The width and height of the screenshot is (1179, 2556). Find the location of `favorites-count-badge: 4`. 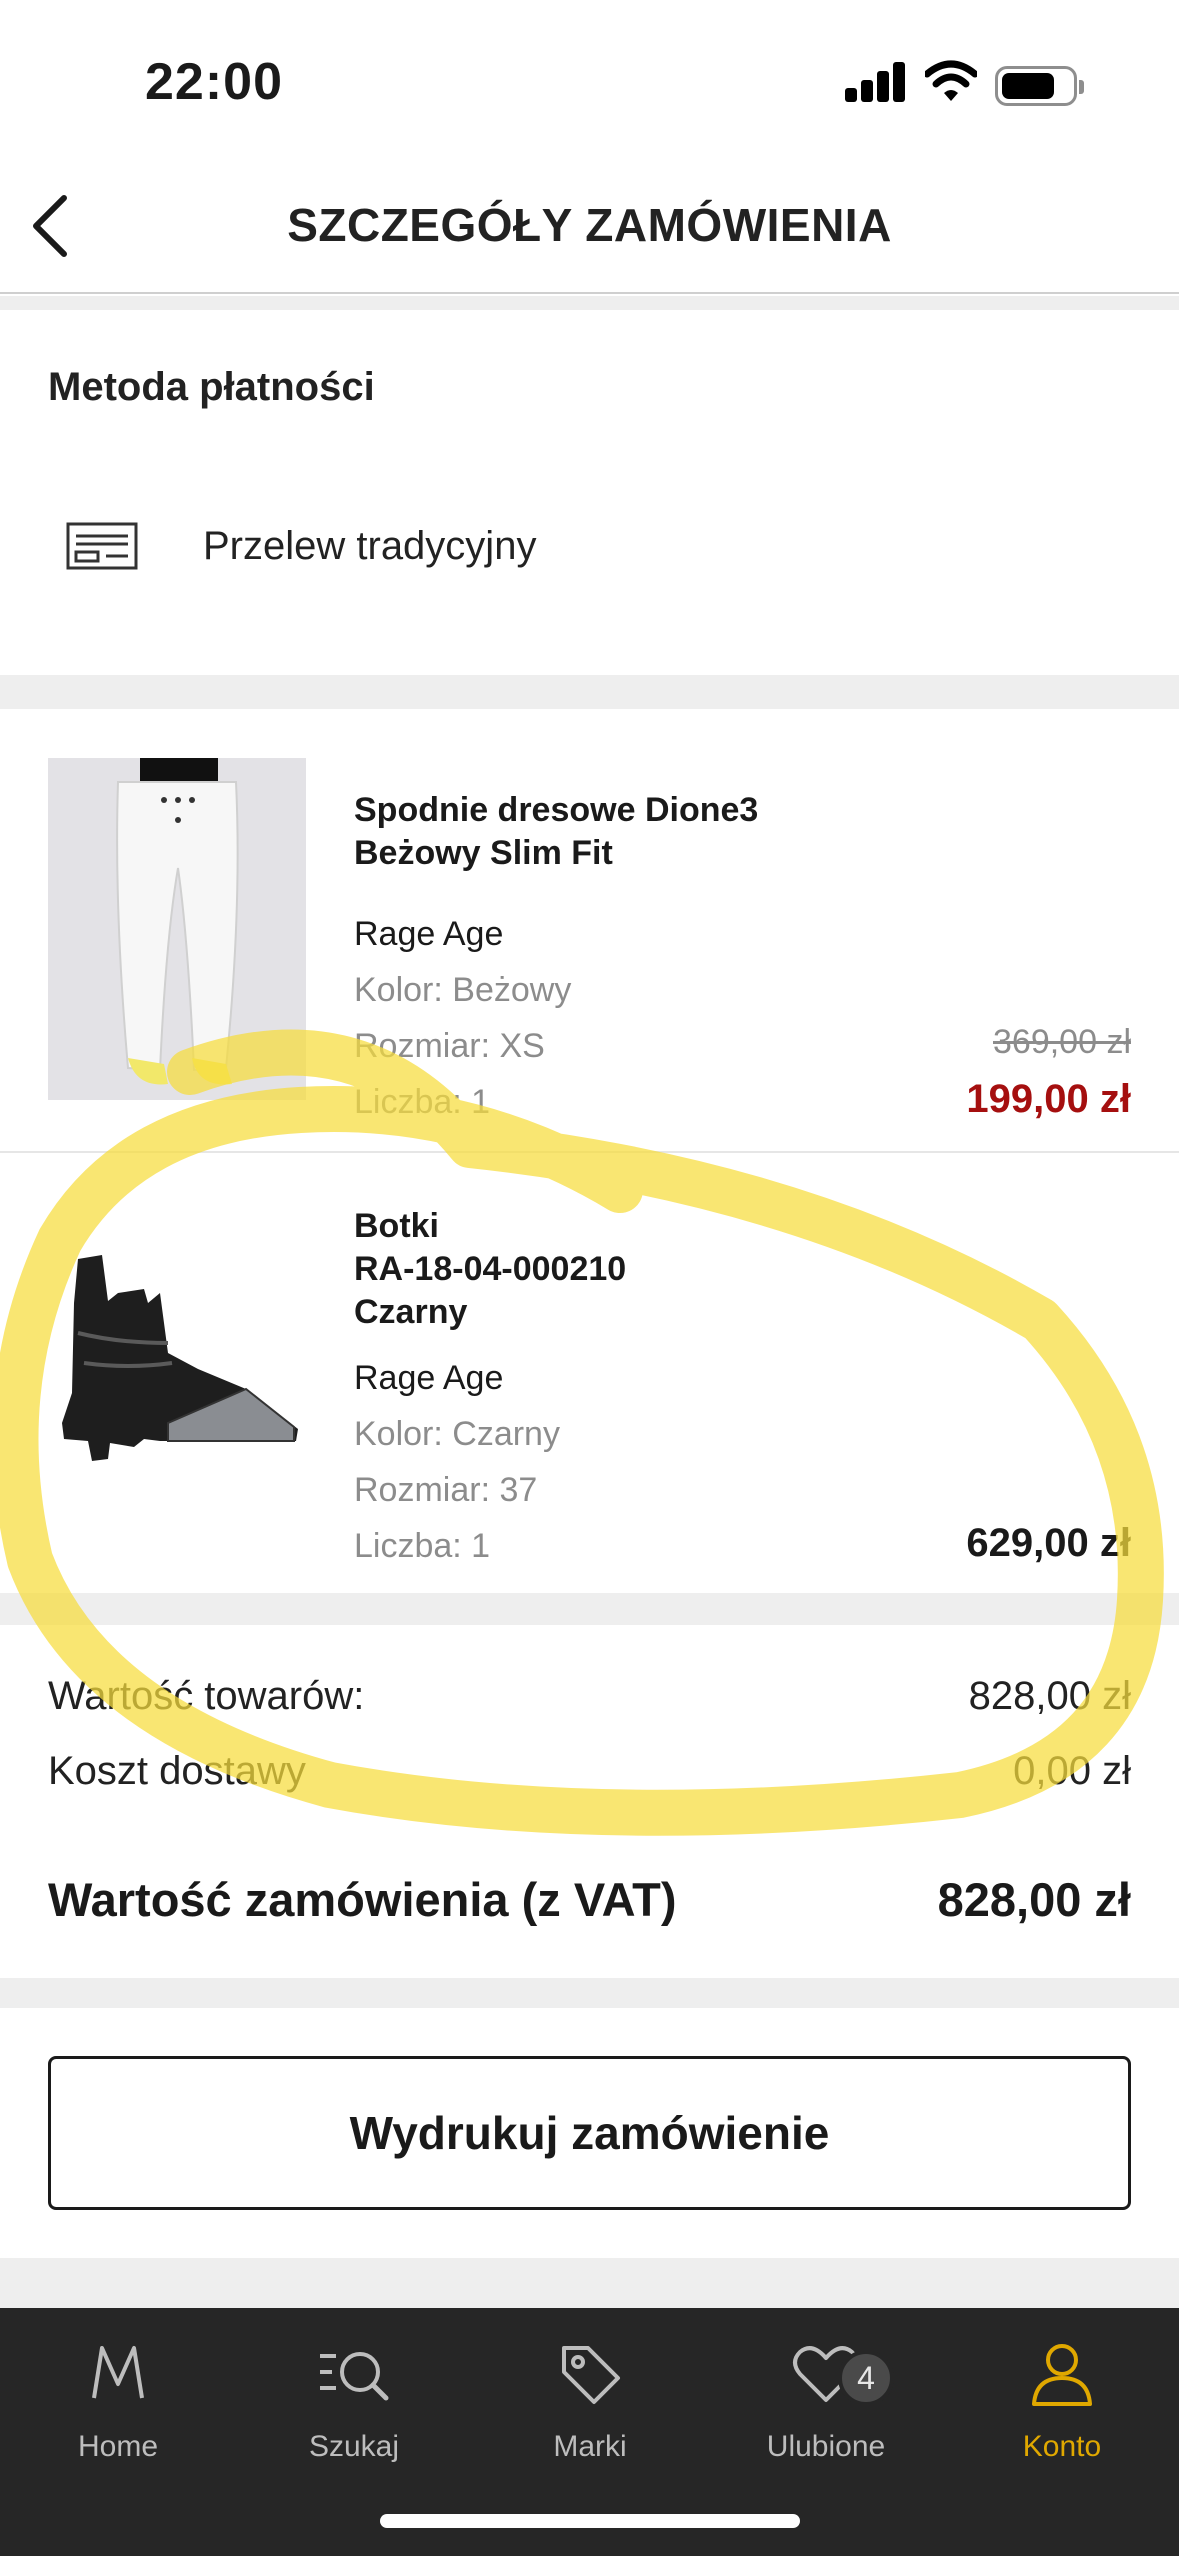

favorites-count-badge: 4 is located at coordinates (866, 2378).